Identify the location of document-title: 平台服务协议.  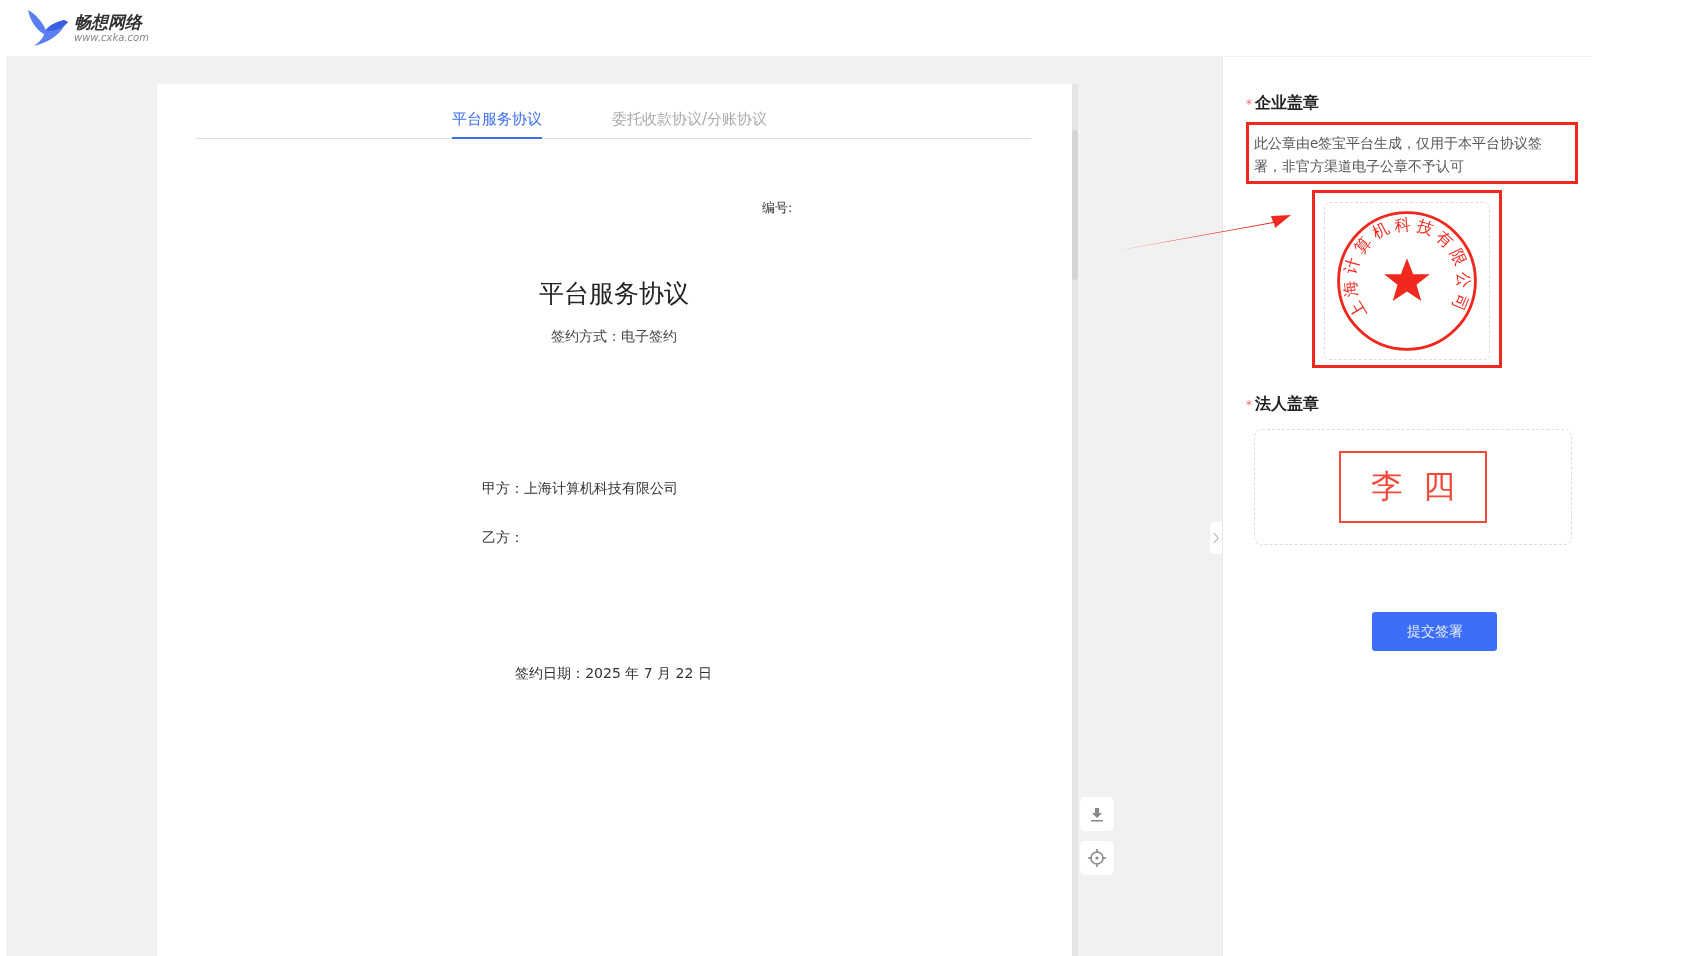
(613, 293).